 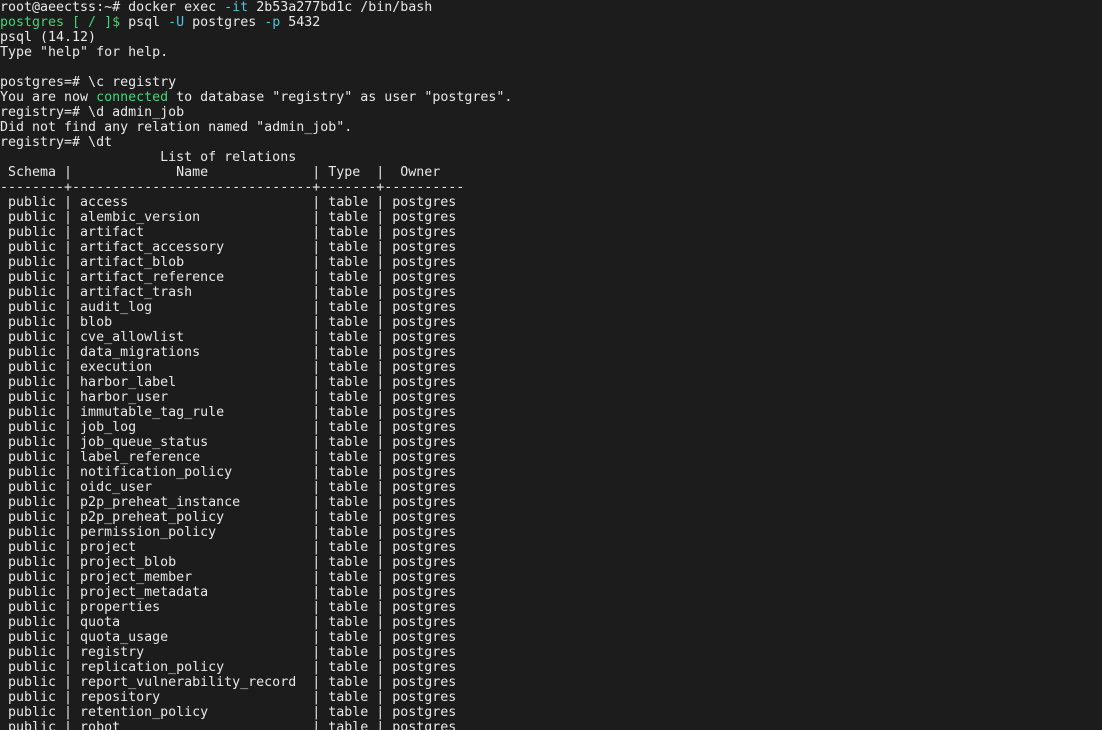 I want to click on psql-command: psql, so click(x=144, y=22).